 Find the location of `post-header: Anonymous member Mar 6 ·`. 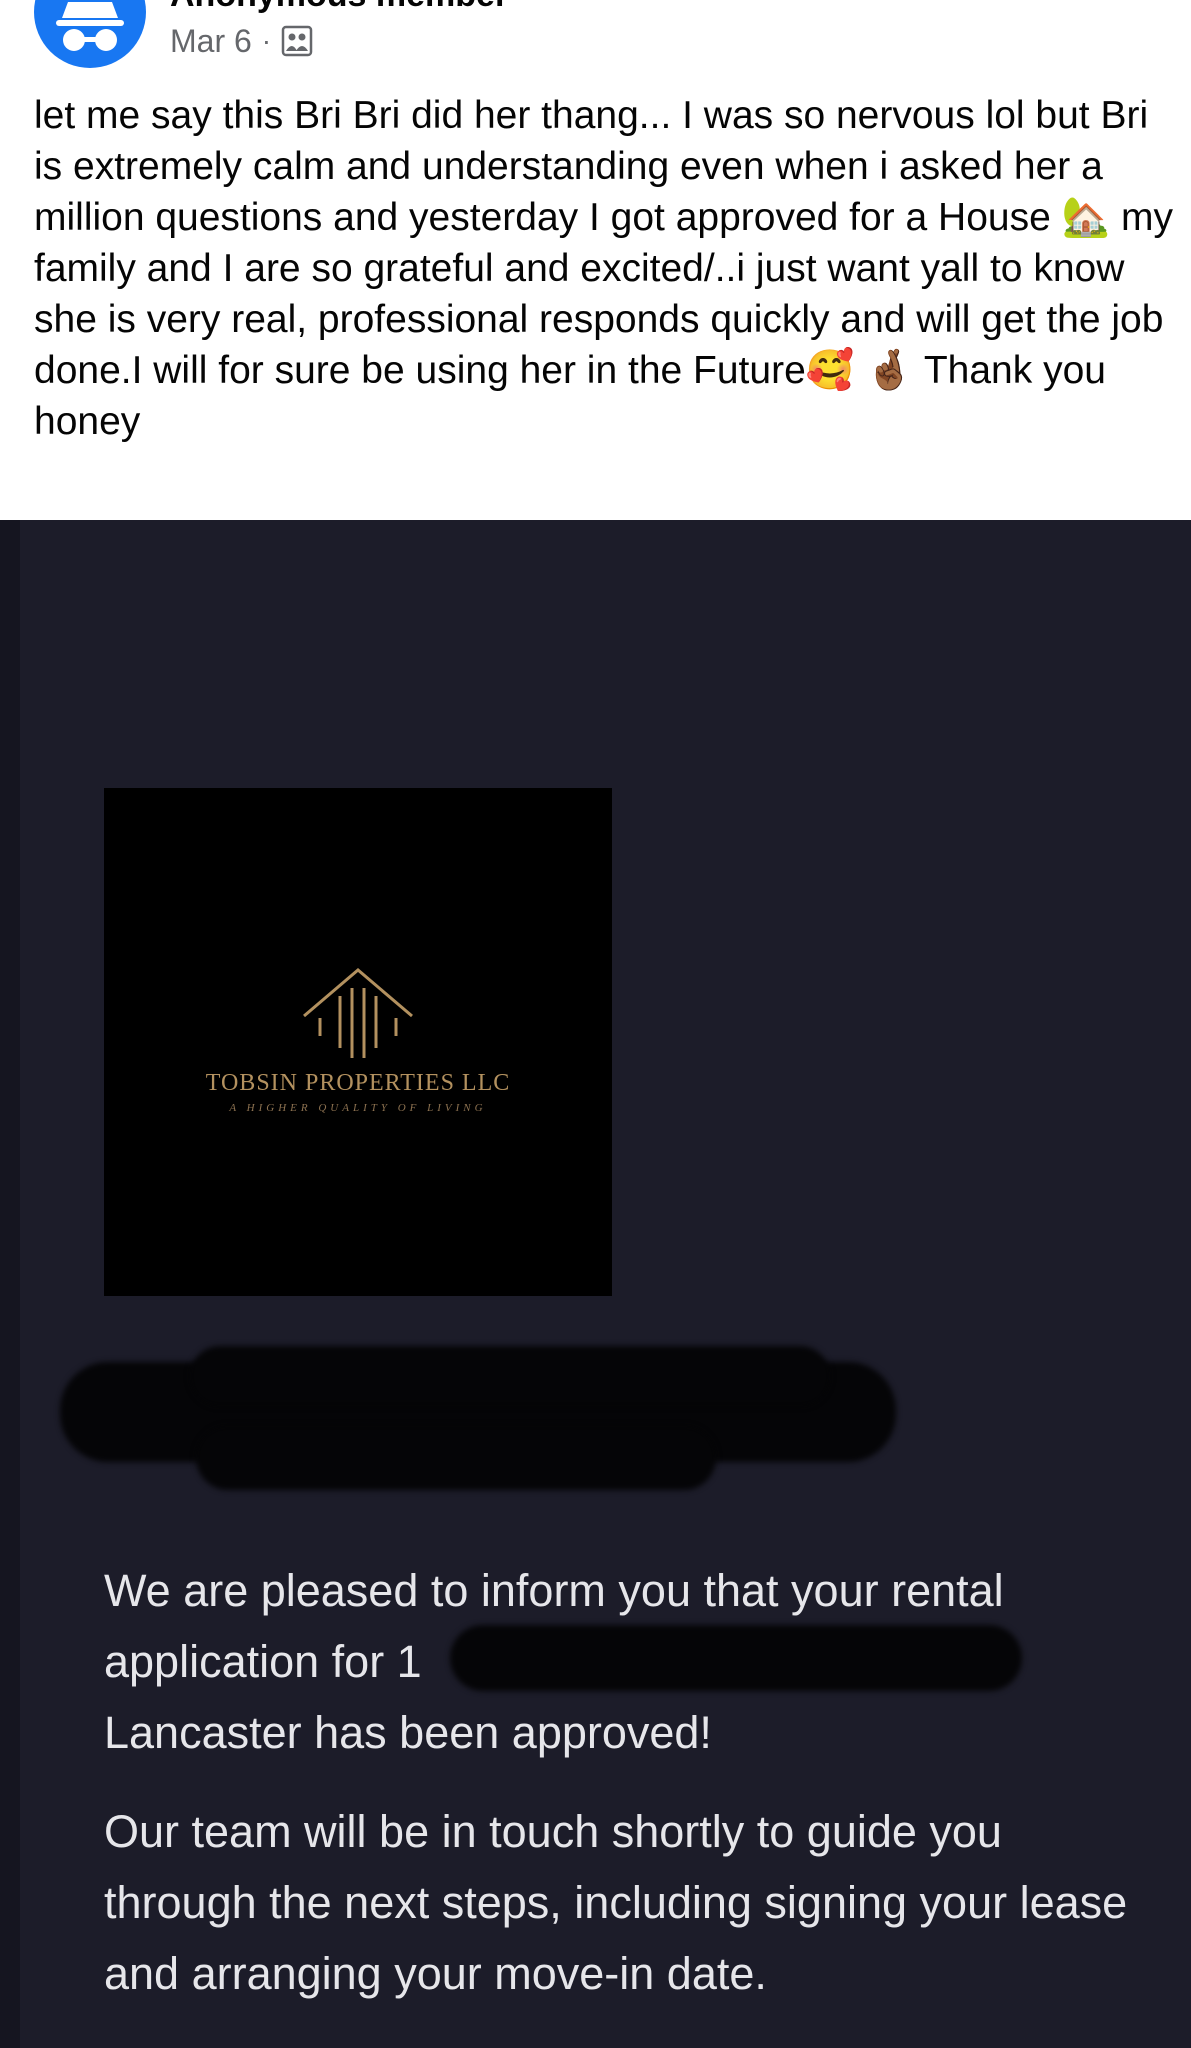

post-header: Anonymous member Mar 6 · is located at coordinates (595, 40).